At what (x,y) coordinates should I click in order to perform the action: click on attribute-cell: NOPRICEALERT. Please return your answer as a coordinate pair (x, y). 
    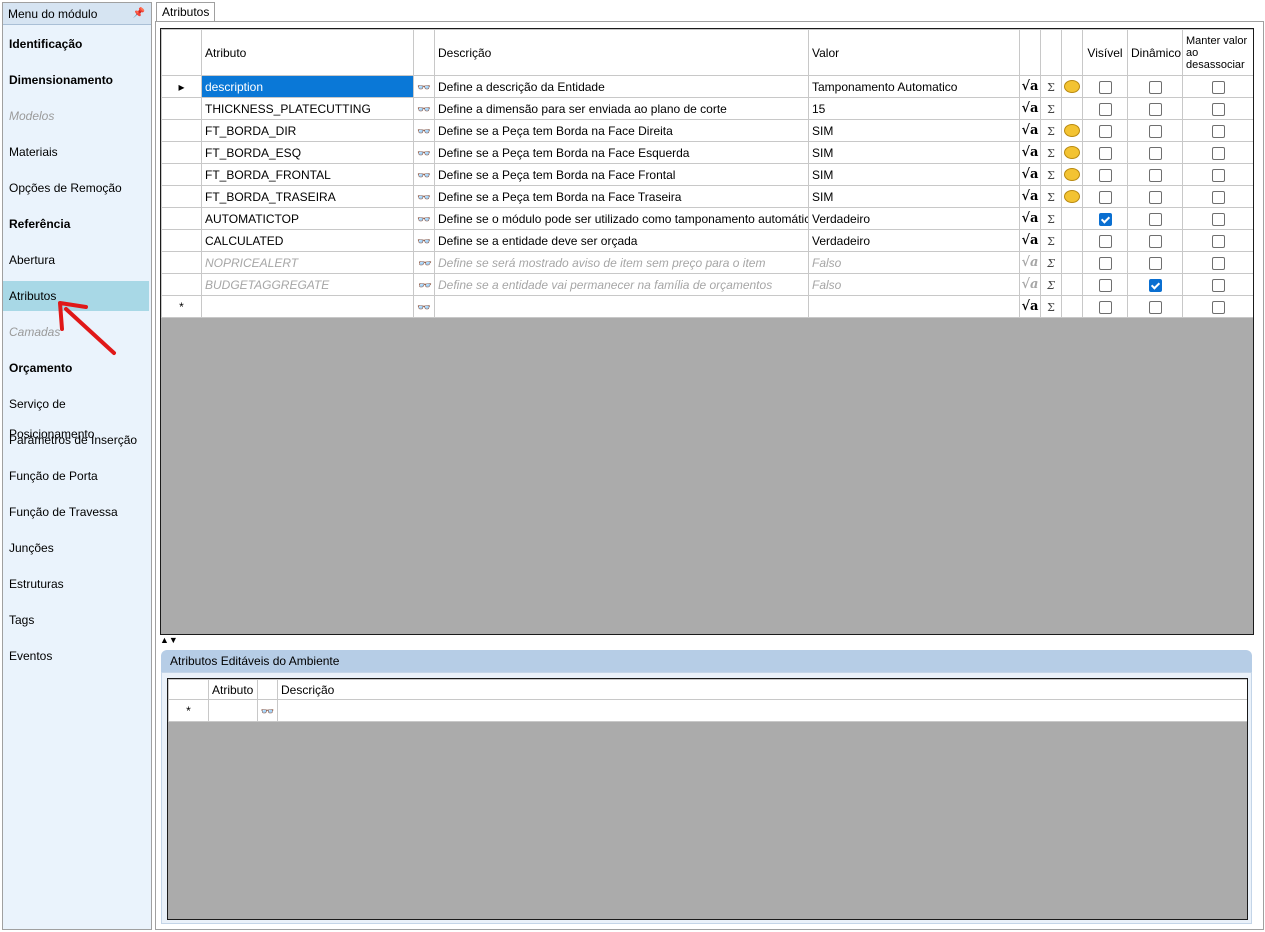
    Looking at the image, I should click on (307, 262).